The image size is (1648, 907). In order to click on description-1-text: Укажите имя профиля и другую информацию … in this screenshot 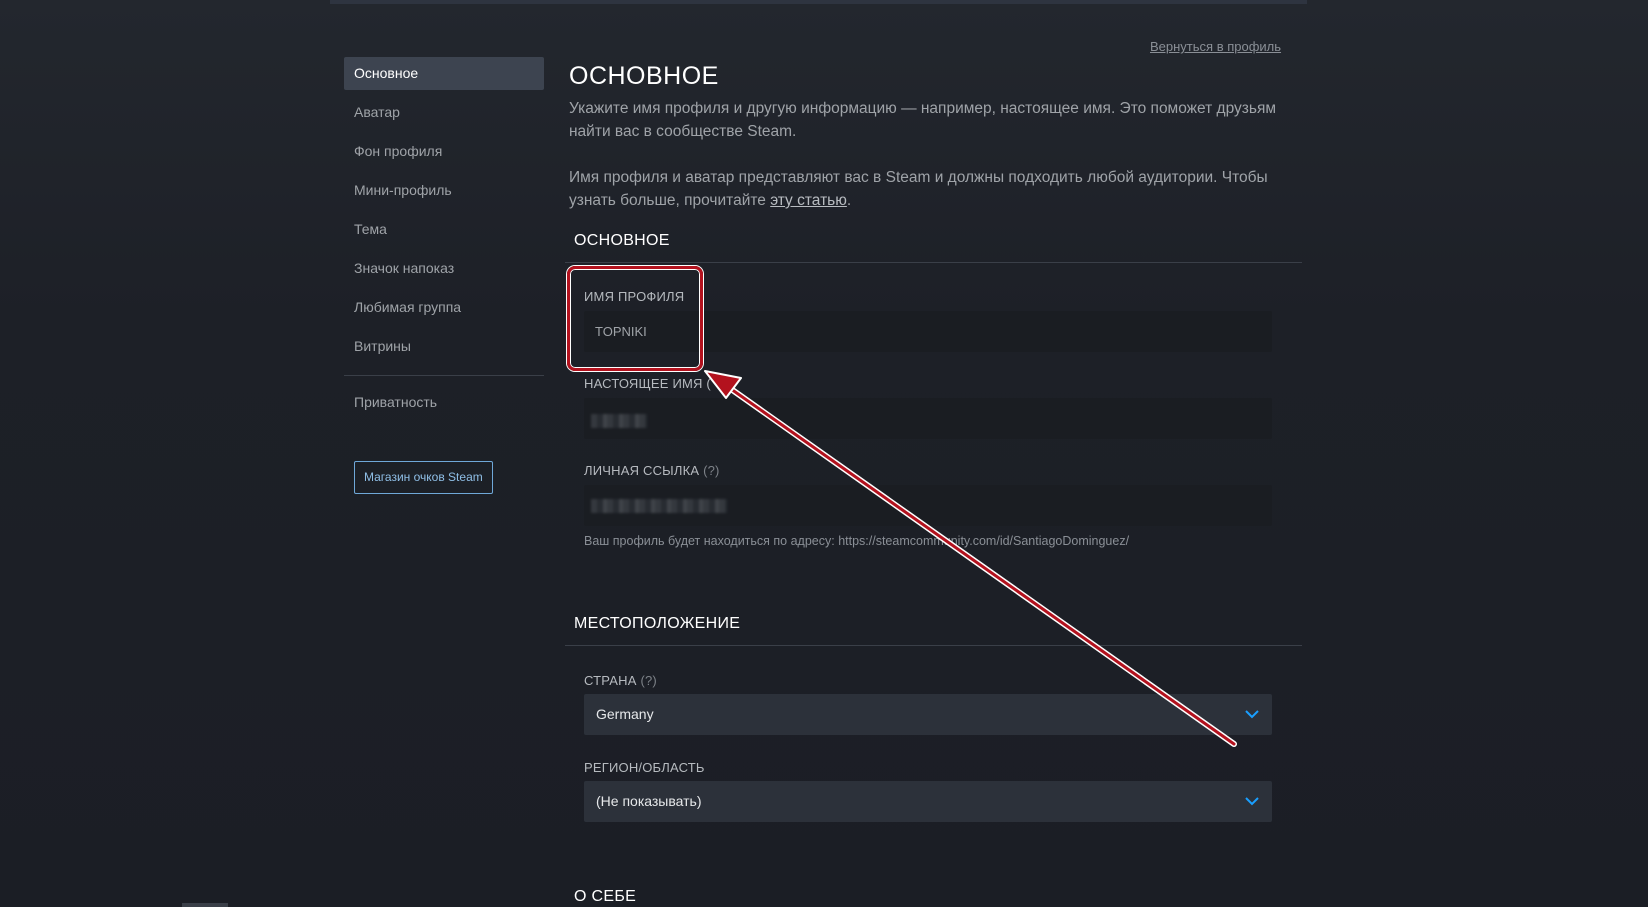, I will do `click(923, 120)`.